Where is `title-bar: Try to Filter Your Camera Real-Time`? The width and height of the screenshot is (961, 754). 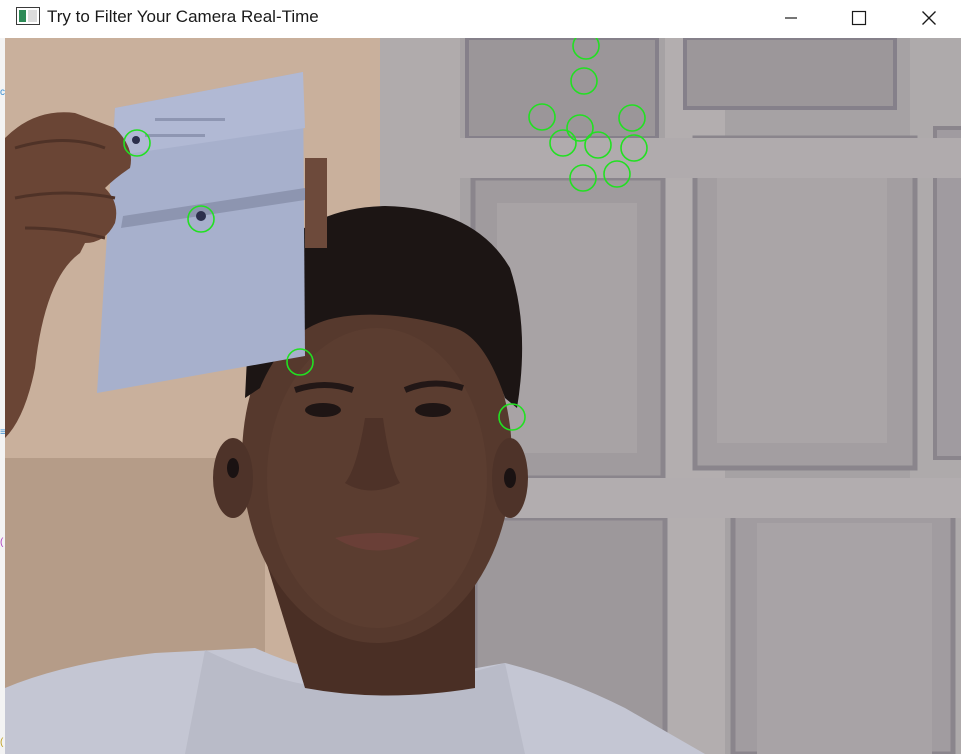
title-bar: Try to Filter Your Camera Real-Time is located at coordinates (480, 19).